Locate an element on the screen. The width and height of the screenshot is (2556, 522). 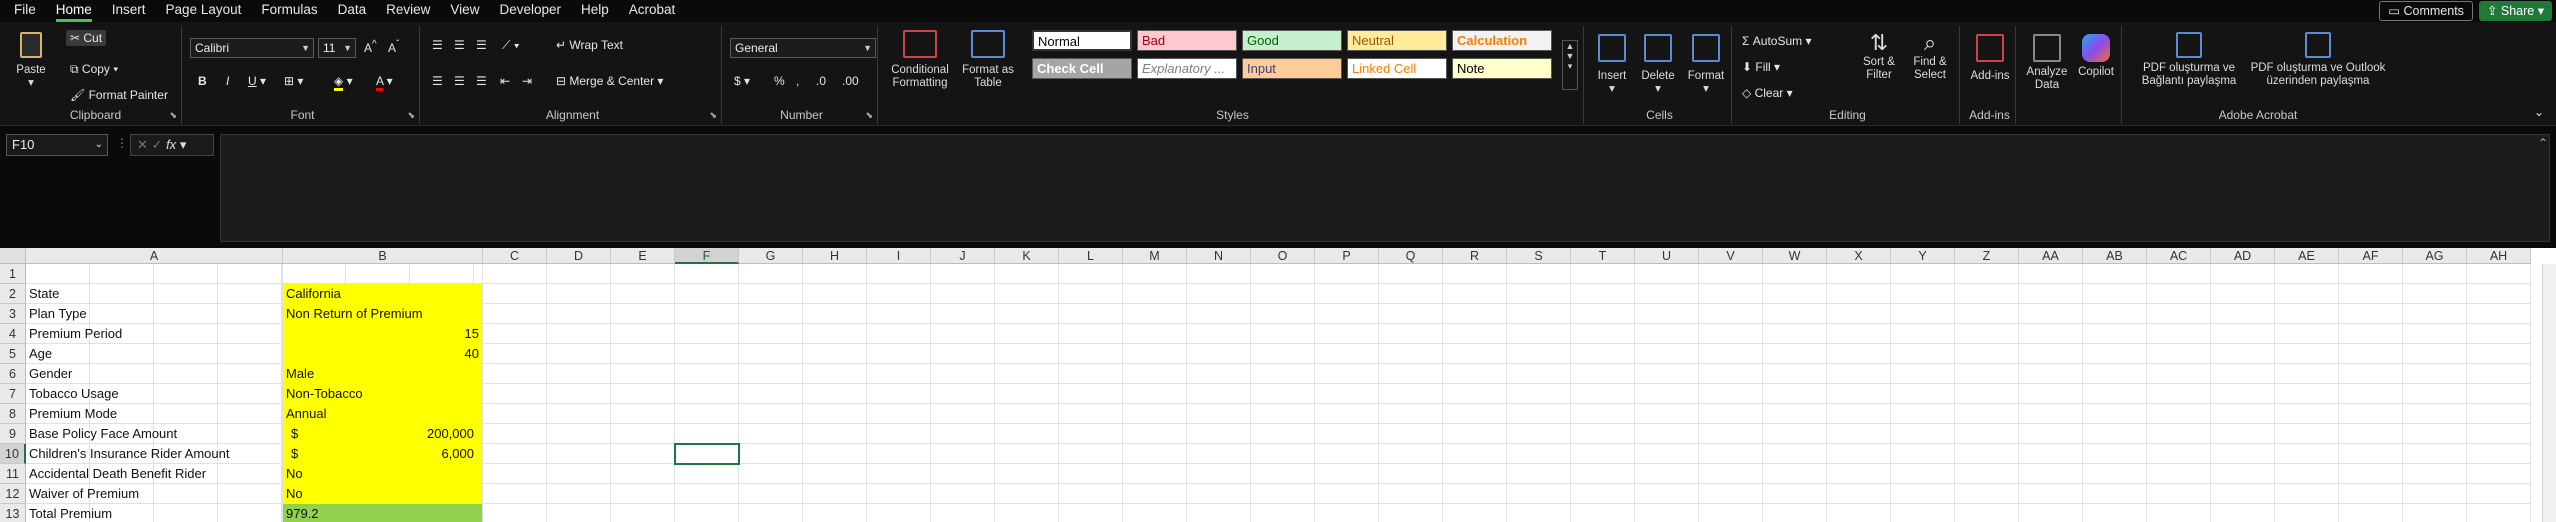
menu-help: Help is located at coordinates (595, 11).